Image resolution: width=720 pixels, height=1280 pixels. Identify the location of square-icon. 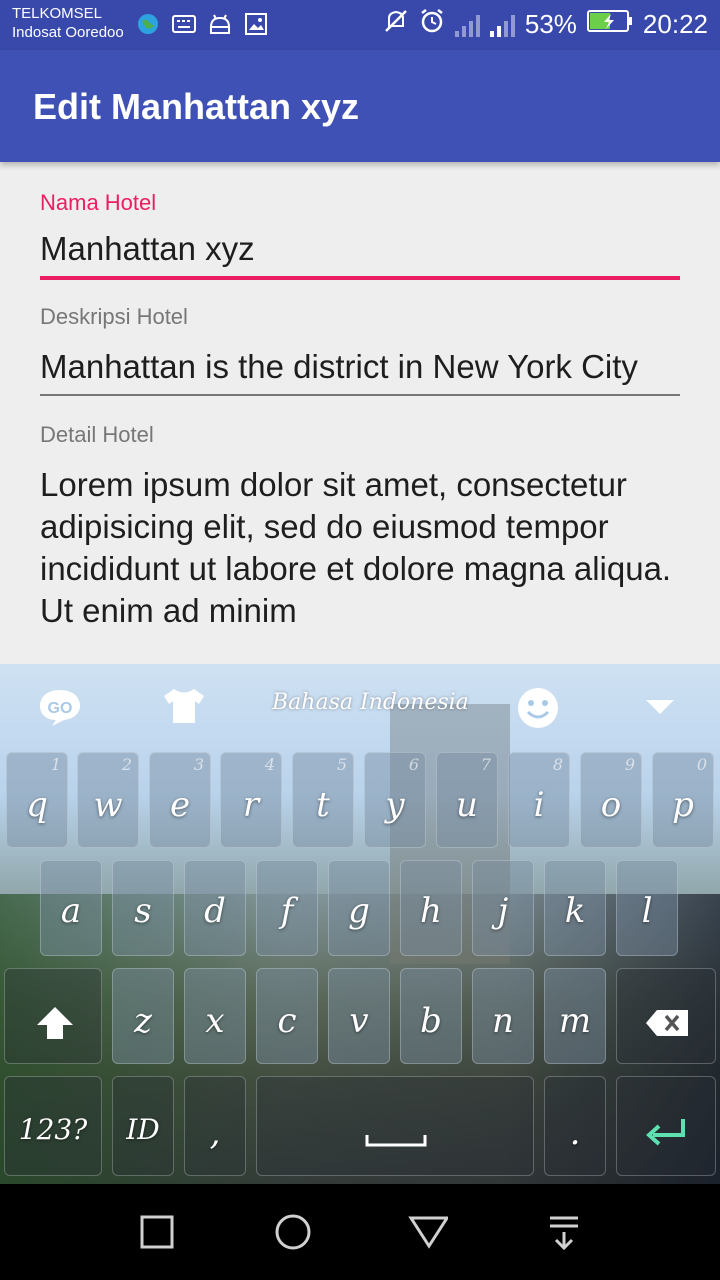
(157, 1232).